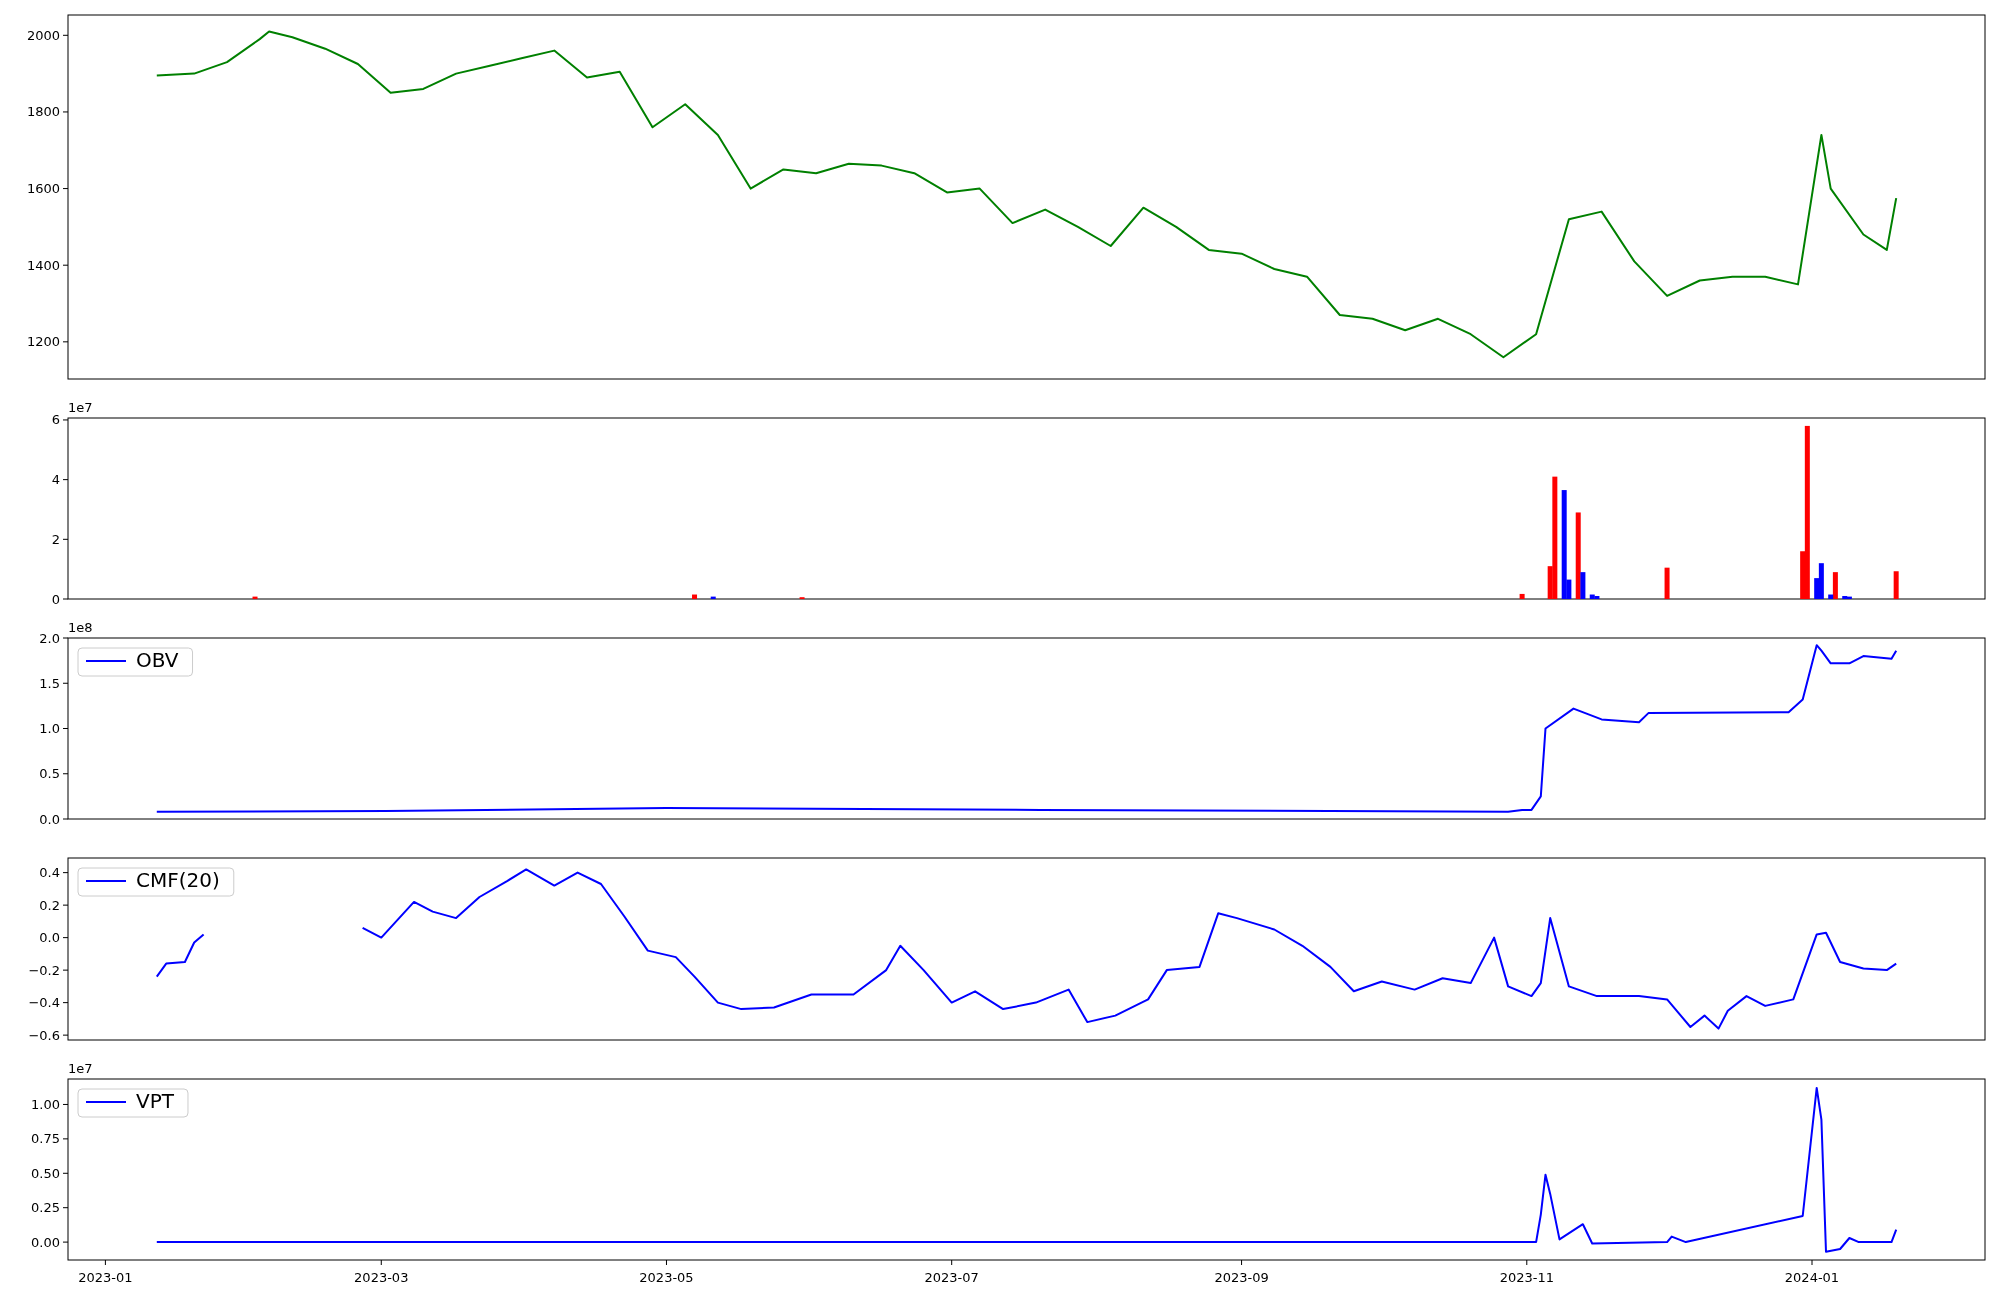 The image size is (2000, 1300). What do you see at coordinates (178, 880) in the screenshot?
I see `legend-label: CMF(20)` at bounding box center [178, 880].